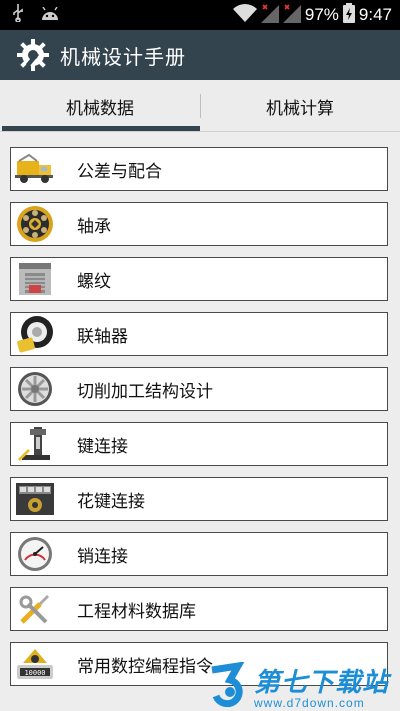 Image resolution: width=400 pixels, height=711 pixels. What do you see at coordinates (35, 389) in the screenshot?
I see `wheel-icon` at bounding box center [35, 389].